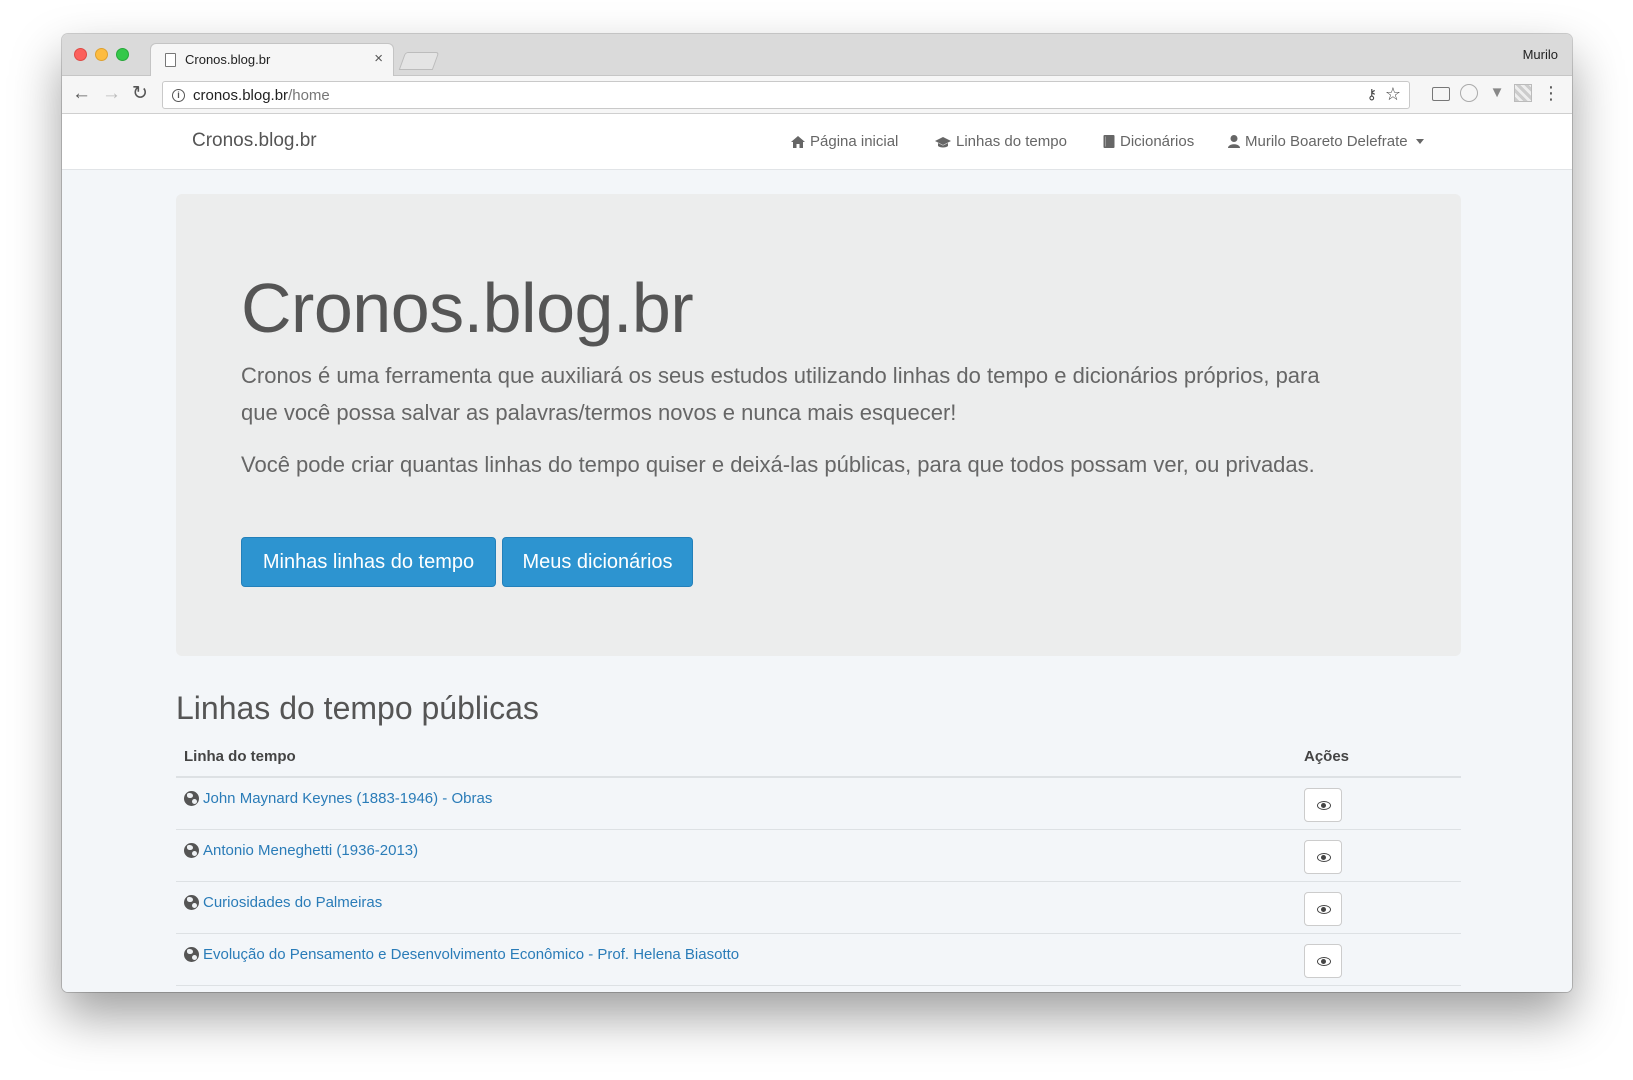 This screenshot has height=1080, width=1633. What do you see at coordinates (1540, 54) in the screenshot?
I see `profile-name: Murilo` at bounding box center [1540, 54].